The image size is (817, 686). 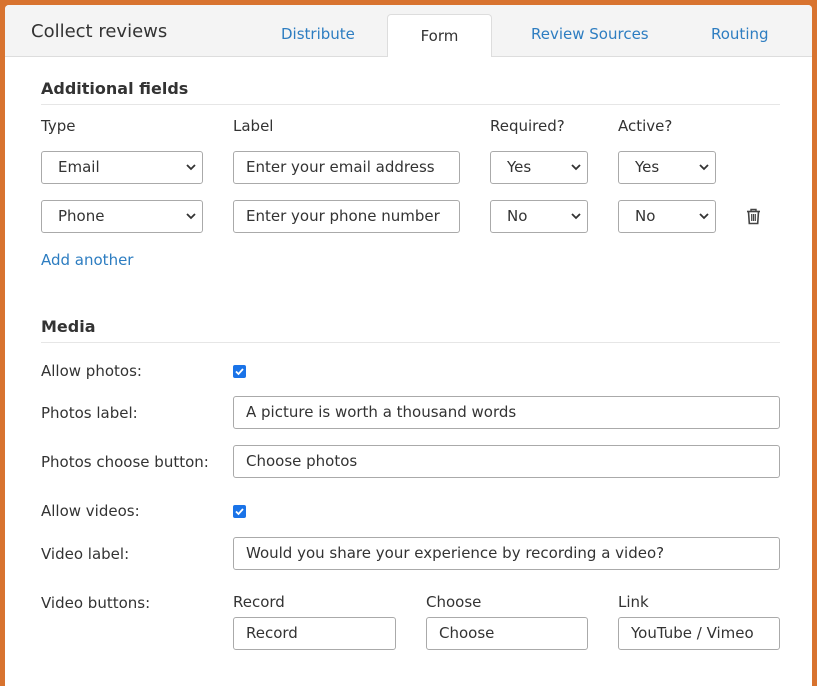 I want to click on allow-photos-label: Allow photos:, so click(x=91, y=371).